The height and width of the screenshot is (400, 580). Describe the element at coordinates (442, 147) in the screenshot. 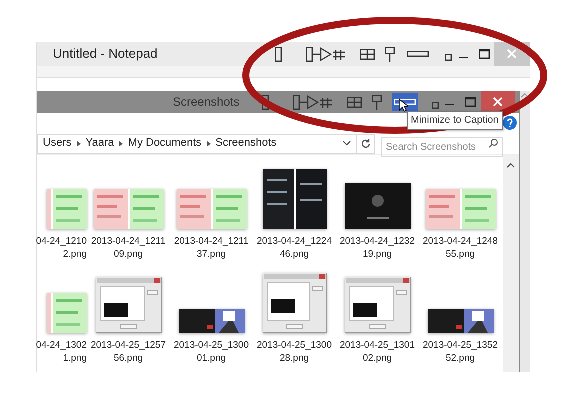

I see `search-field: Search Screenshots` at that location.